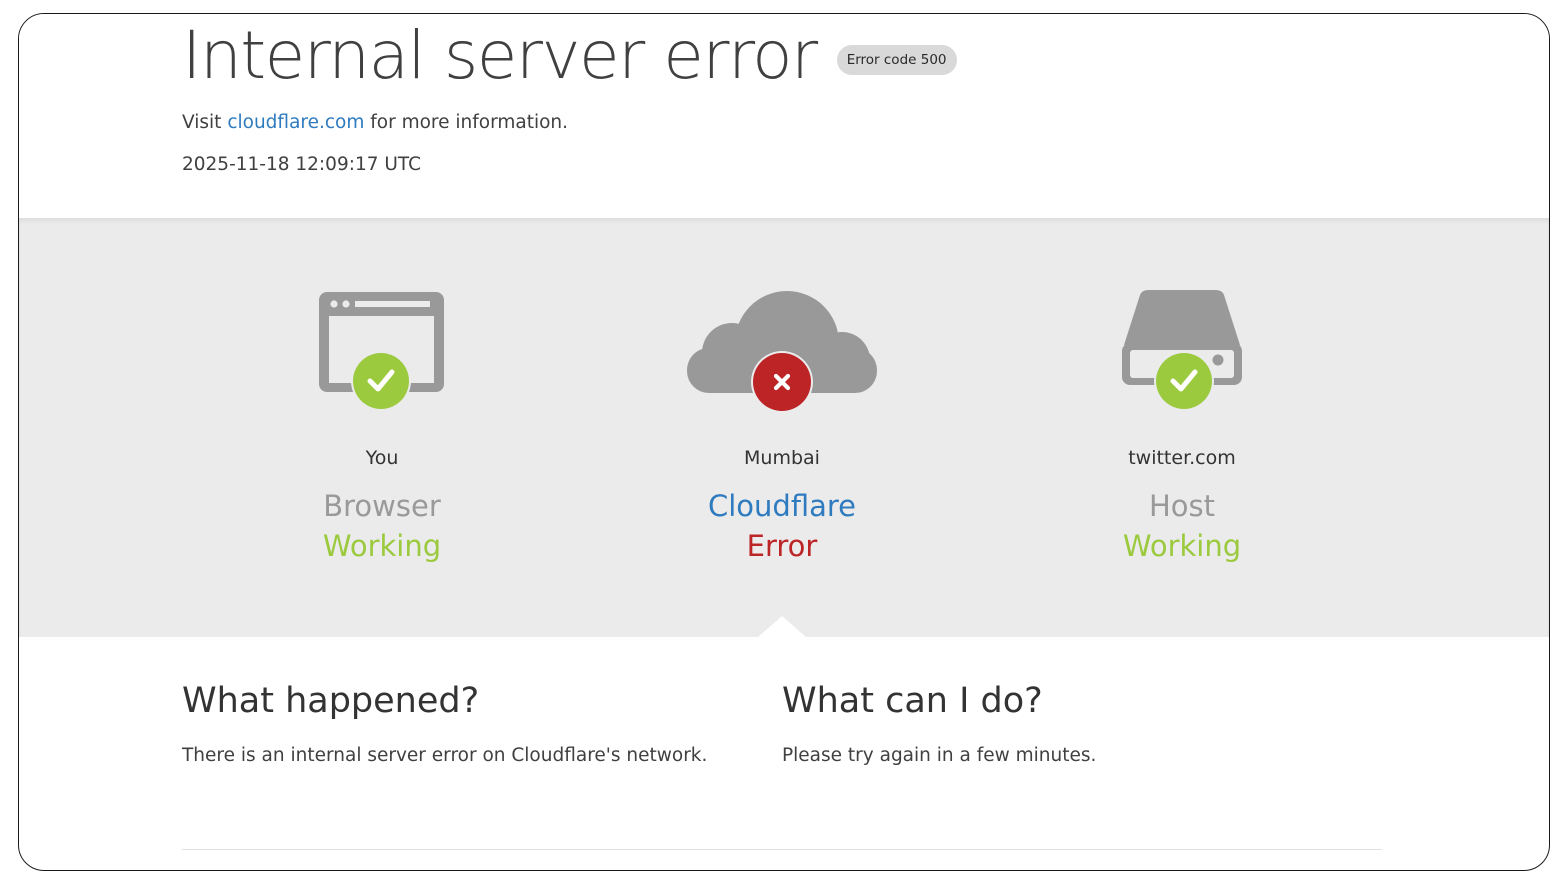 The image size is (1568, 883). I want to click on title-row: Internal server error Error code 500, so click(569, 56).